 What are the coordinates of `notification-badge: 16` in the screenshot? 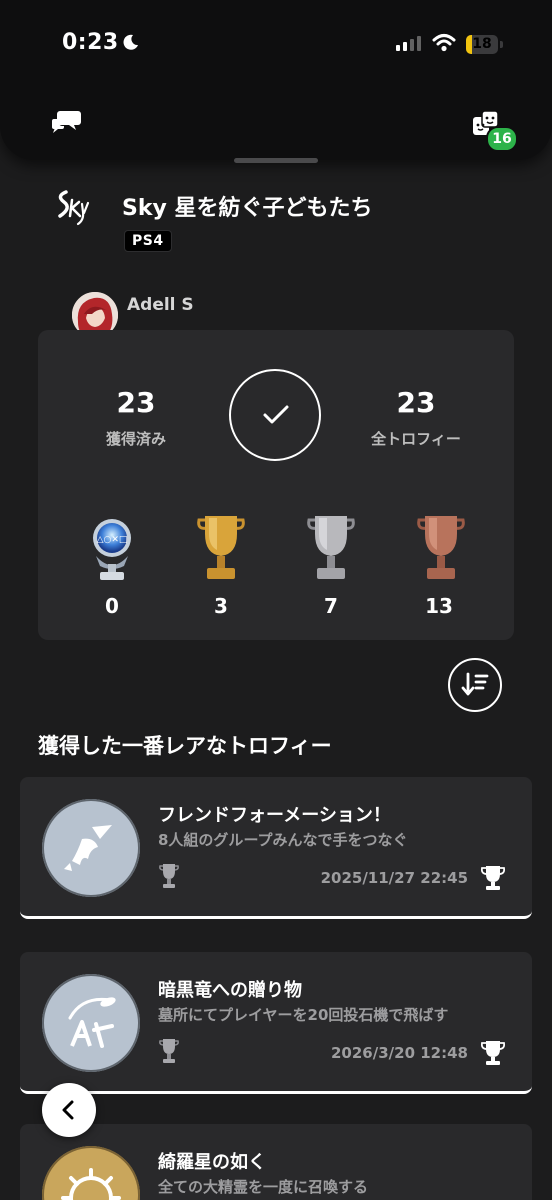 It's located at (502, 139).